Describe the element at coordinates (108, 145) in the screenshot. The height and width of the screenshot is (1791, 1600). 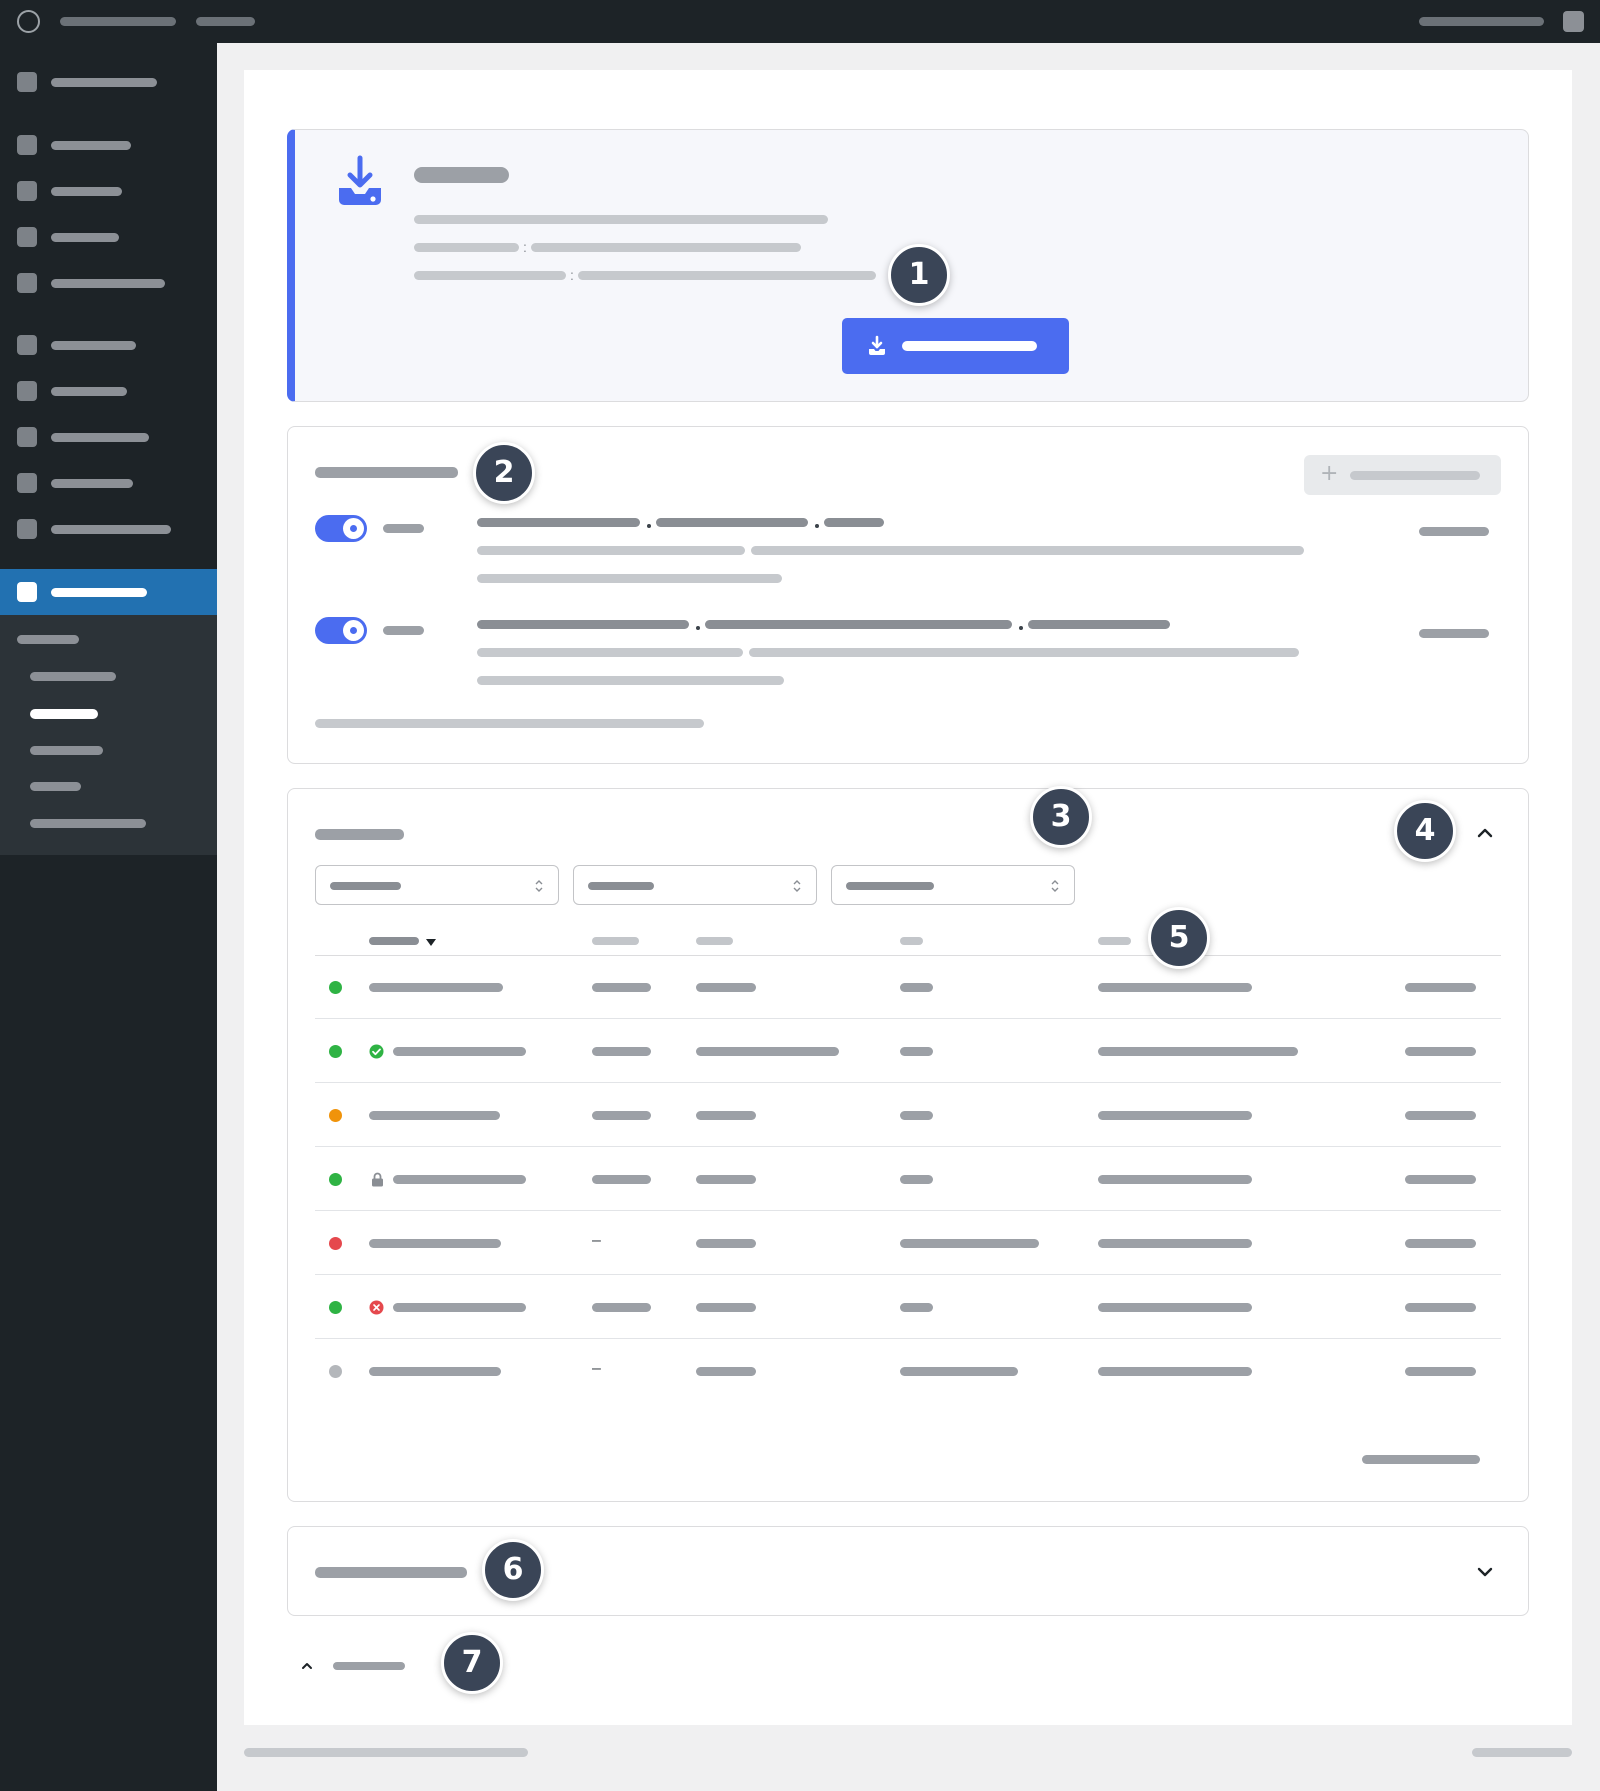
I see `sidebar-item-posts` at that location.